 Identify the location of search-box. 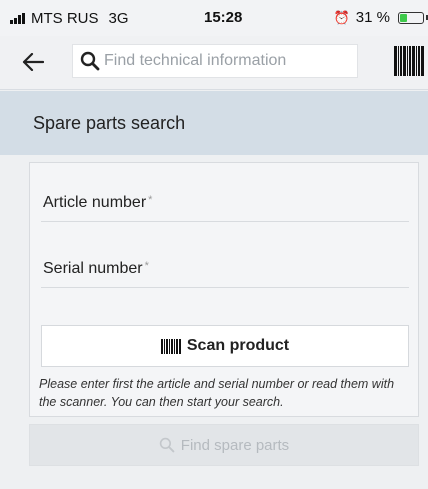
(215, 61).